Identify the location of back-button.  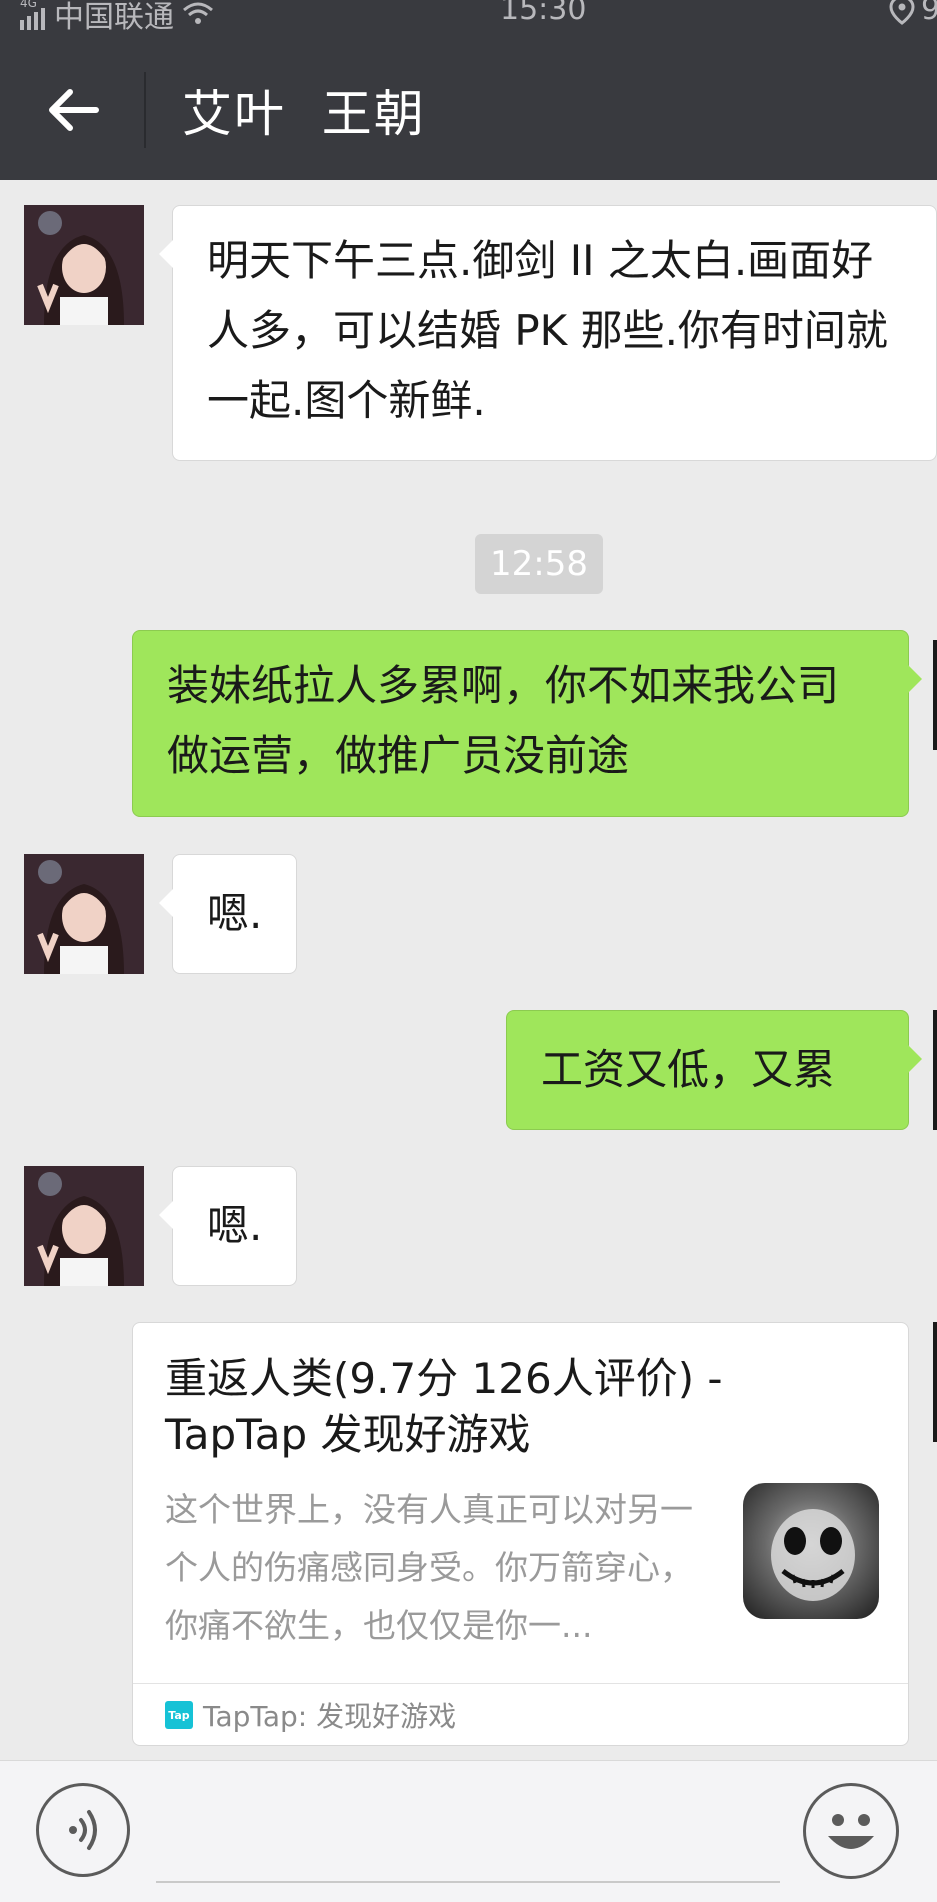
(74, 110).